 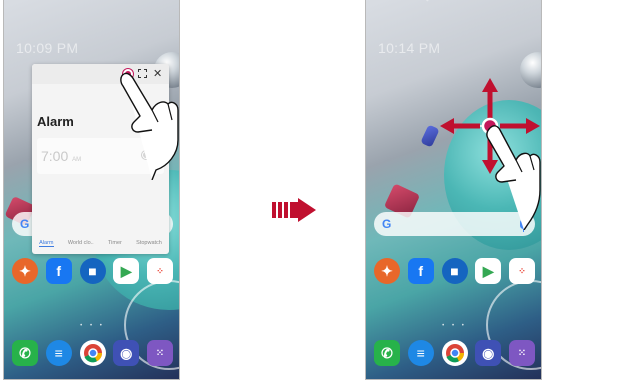 What do you see at coordinates (409, 48) in the screenshot?
I see `status-clock: 10:14 PM` at bounding box center [409, 48].